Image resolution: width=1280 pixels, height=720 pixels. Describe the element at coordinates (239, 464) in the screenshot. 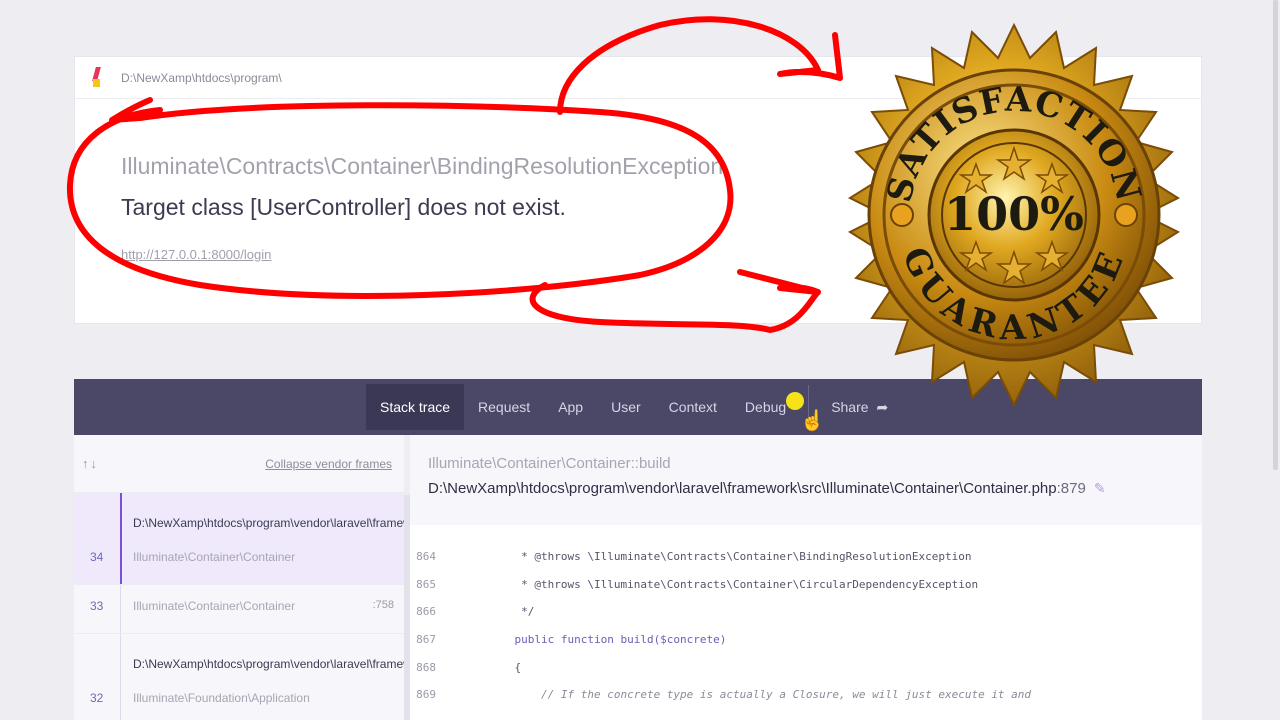

I see `sidebar-header: ↑↓ Collapse vendor frames` at that location.